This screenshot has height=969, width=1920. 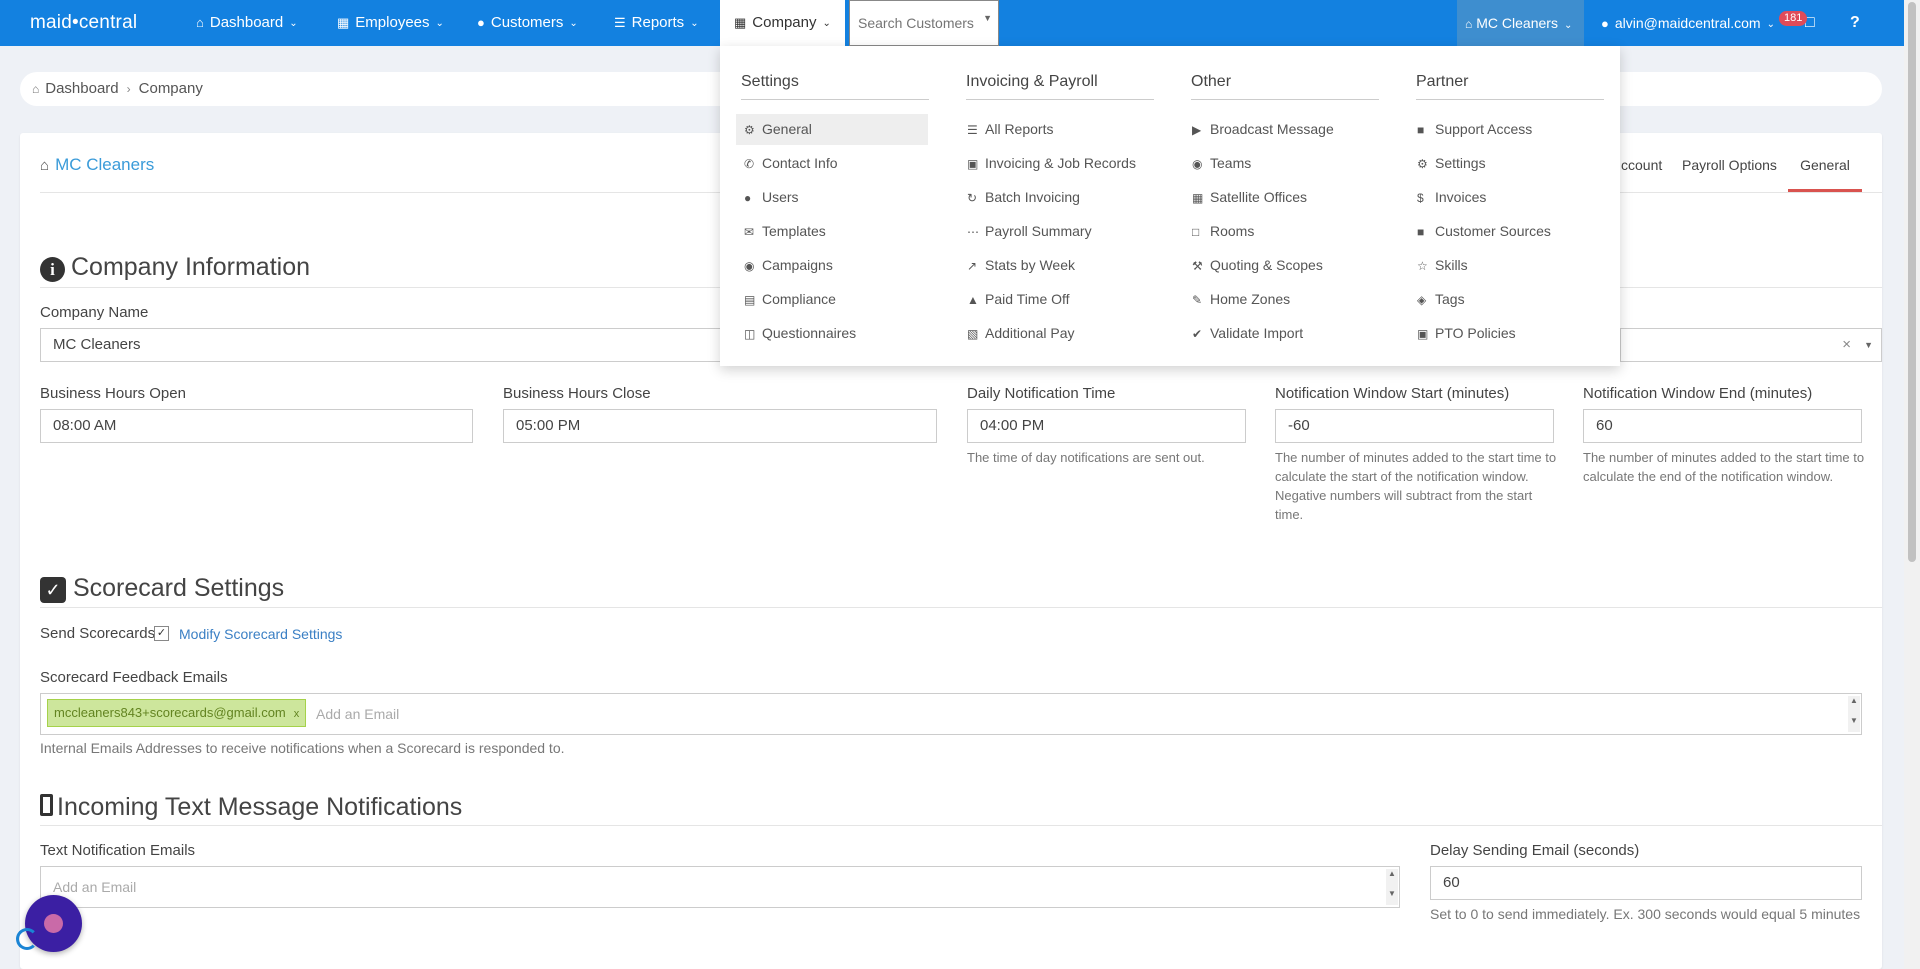 What do you see at coordinates (390, 23) in the screenshot?
I see `nav-employees: ▦ Employees ⌄` at bounding box center [390, 23].